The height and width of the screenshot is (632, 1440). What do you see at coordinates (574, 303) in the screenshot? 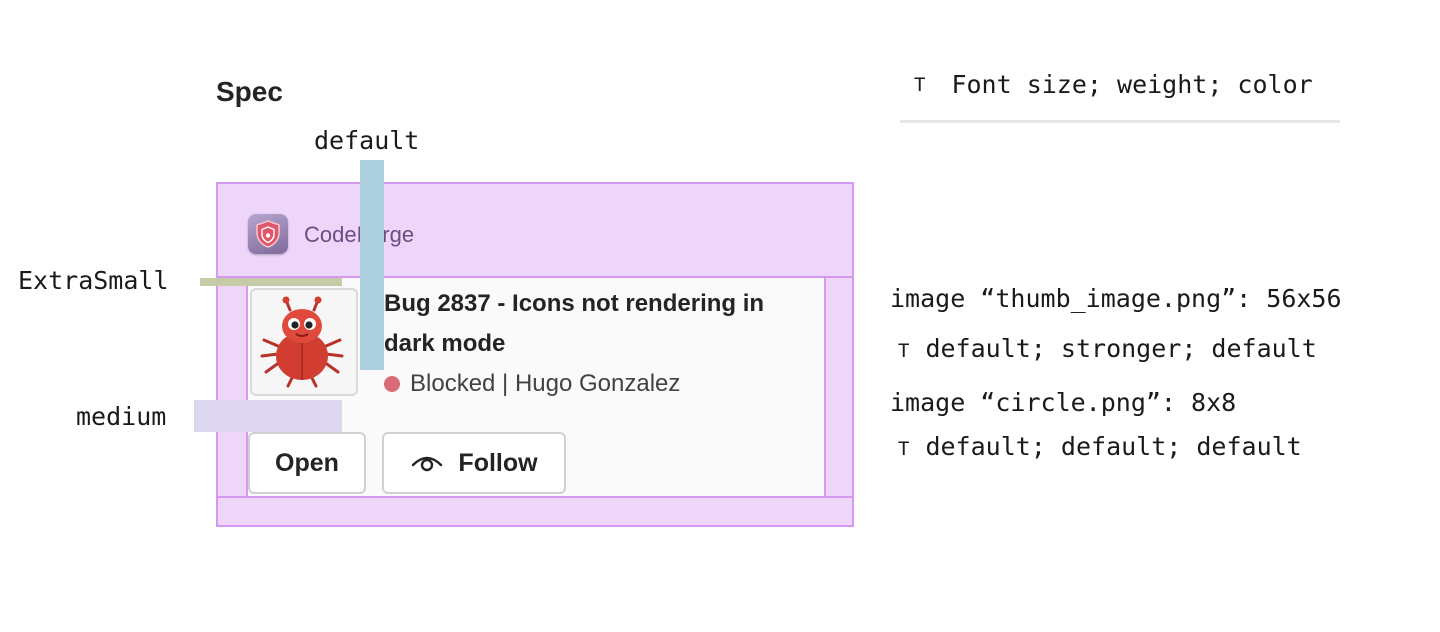
I see `item-title-line-1: Bug 2837 - Icons not rendering in` at bounding box center [574, 303].